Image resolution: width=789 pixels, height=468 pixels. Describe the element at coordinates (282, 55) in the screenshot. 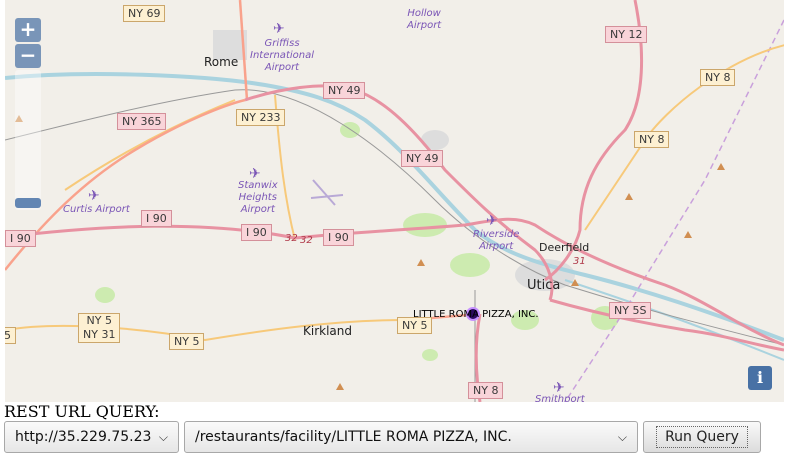

I see `airport-label-griffiss: Griffiss International Airport` at that location.